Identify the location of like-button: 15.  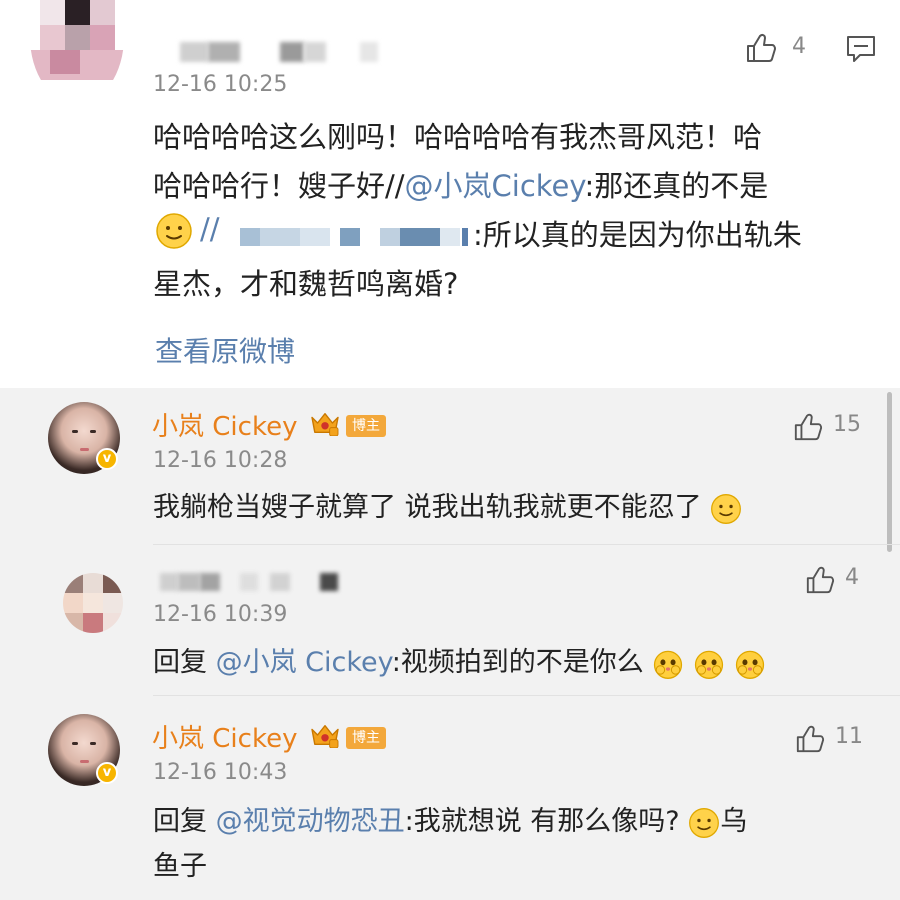
(833, 427).